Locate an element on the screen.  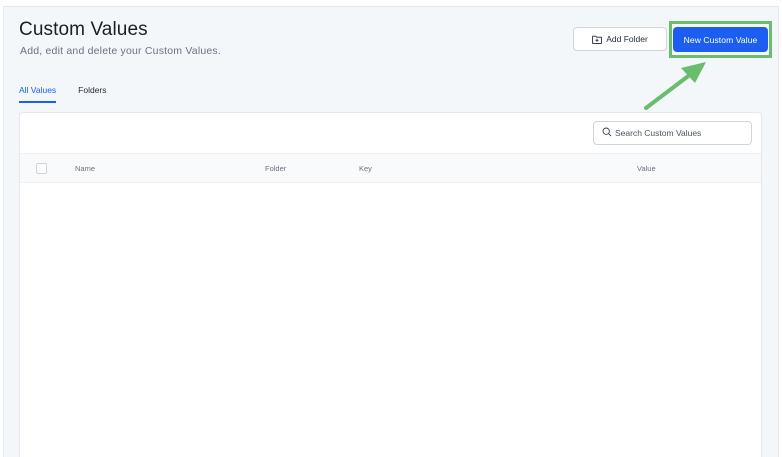
search-field is located at coordinates (672, 133).